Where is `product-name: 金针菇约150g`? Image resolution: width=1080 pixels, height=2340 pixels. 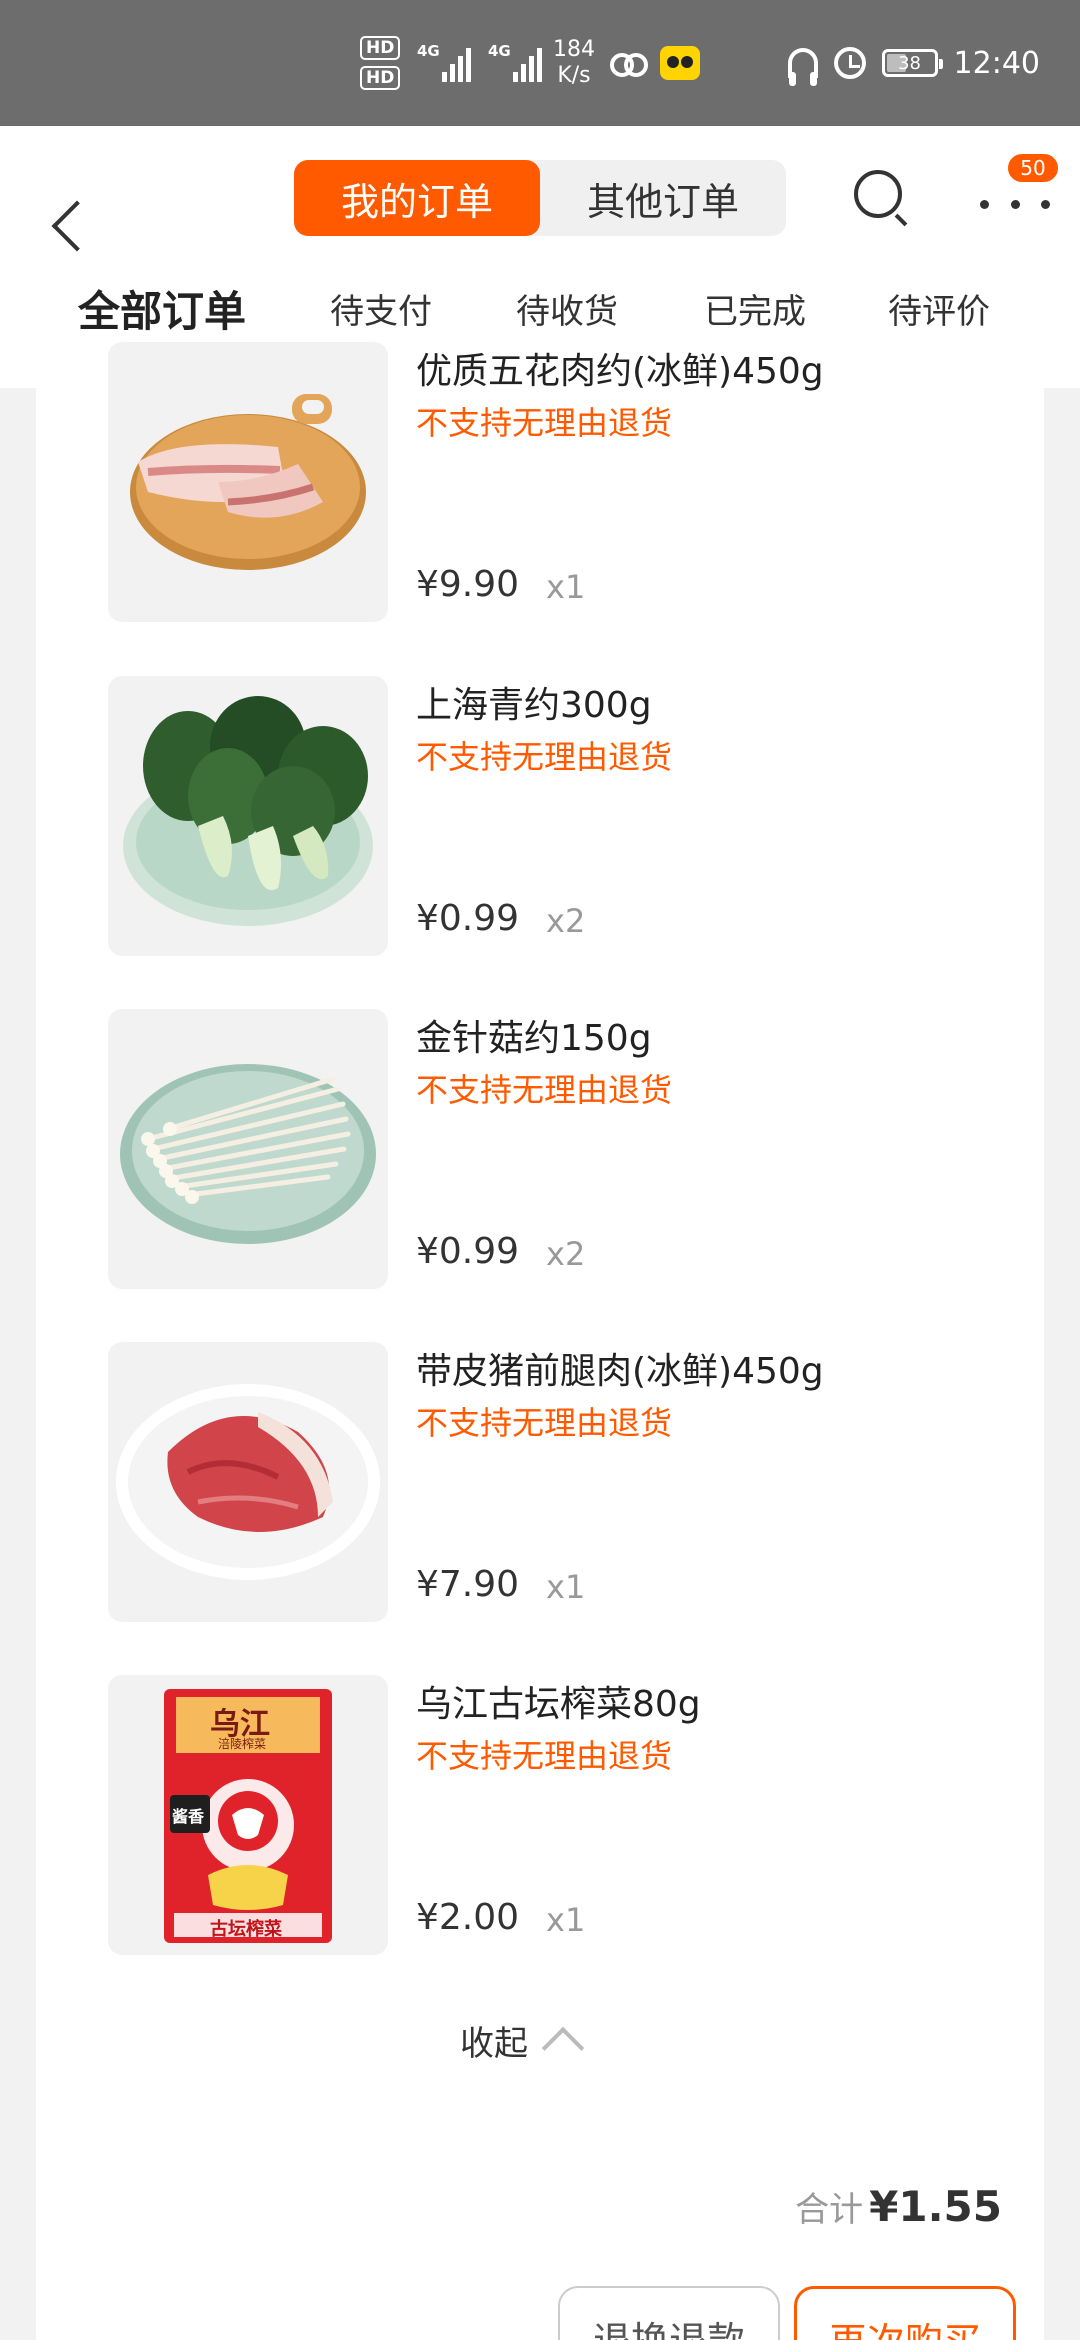
product-name: 金针菇约150g is located at coordinates (534, 1038).